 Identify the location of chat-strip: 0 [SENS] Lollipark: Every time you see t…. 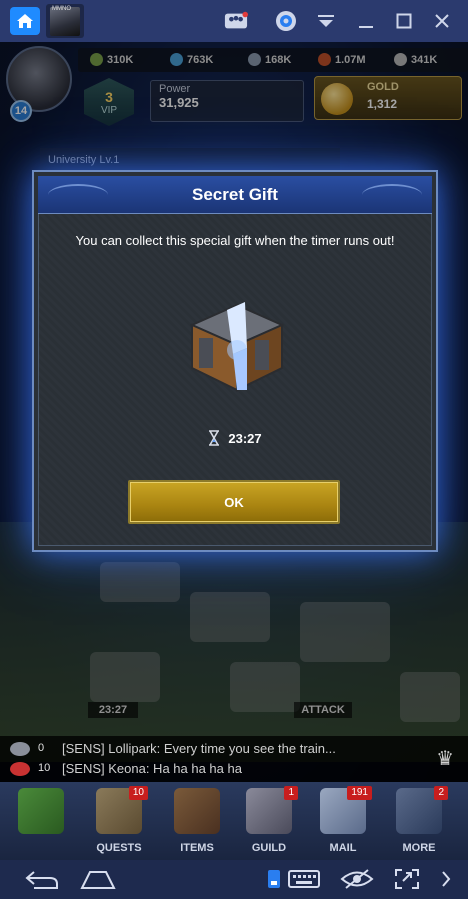
(234, 759).